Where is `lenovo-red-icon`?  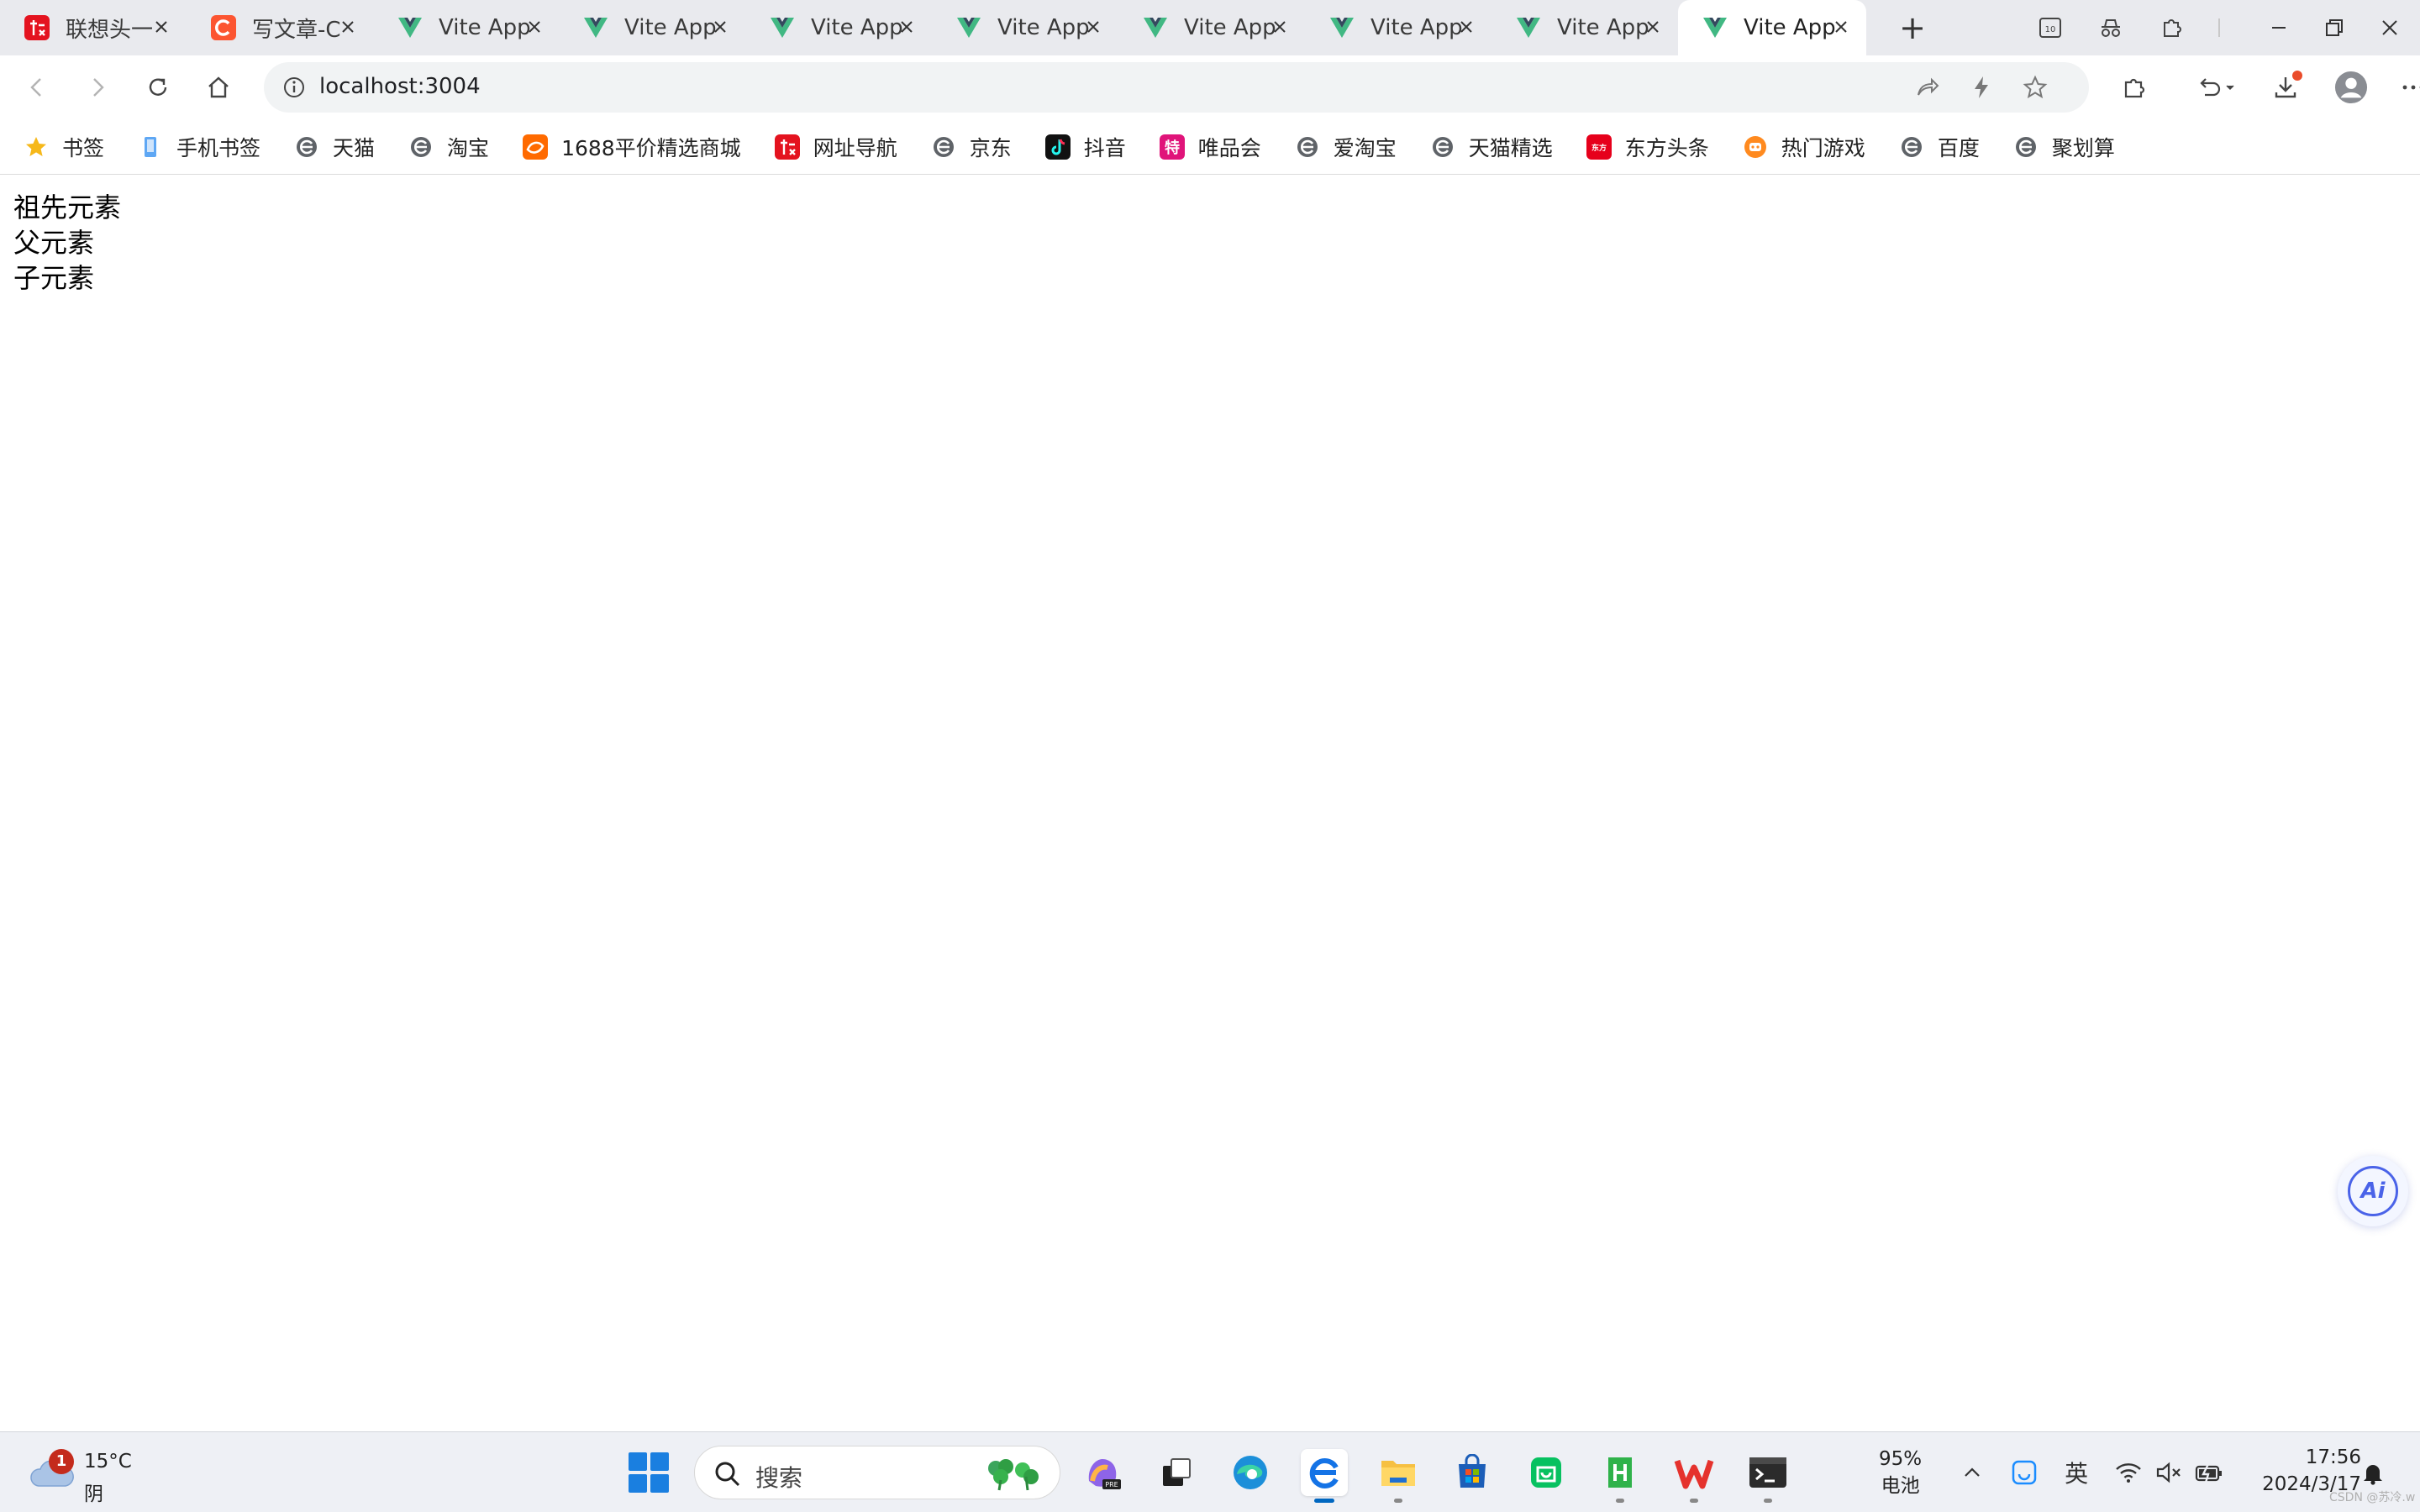 lenovo-red-icon is located at coordinates (37, 27).